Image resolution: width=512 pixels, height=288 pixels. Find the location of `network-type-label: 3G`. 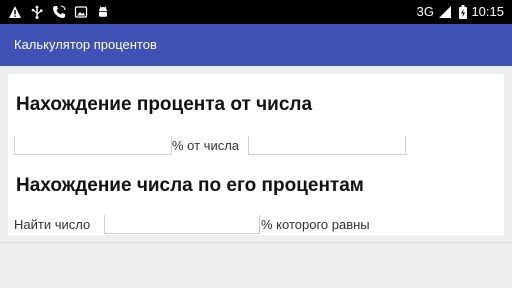

network-type-label: 3G is located at coordinates (425, 11).